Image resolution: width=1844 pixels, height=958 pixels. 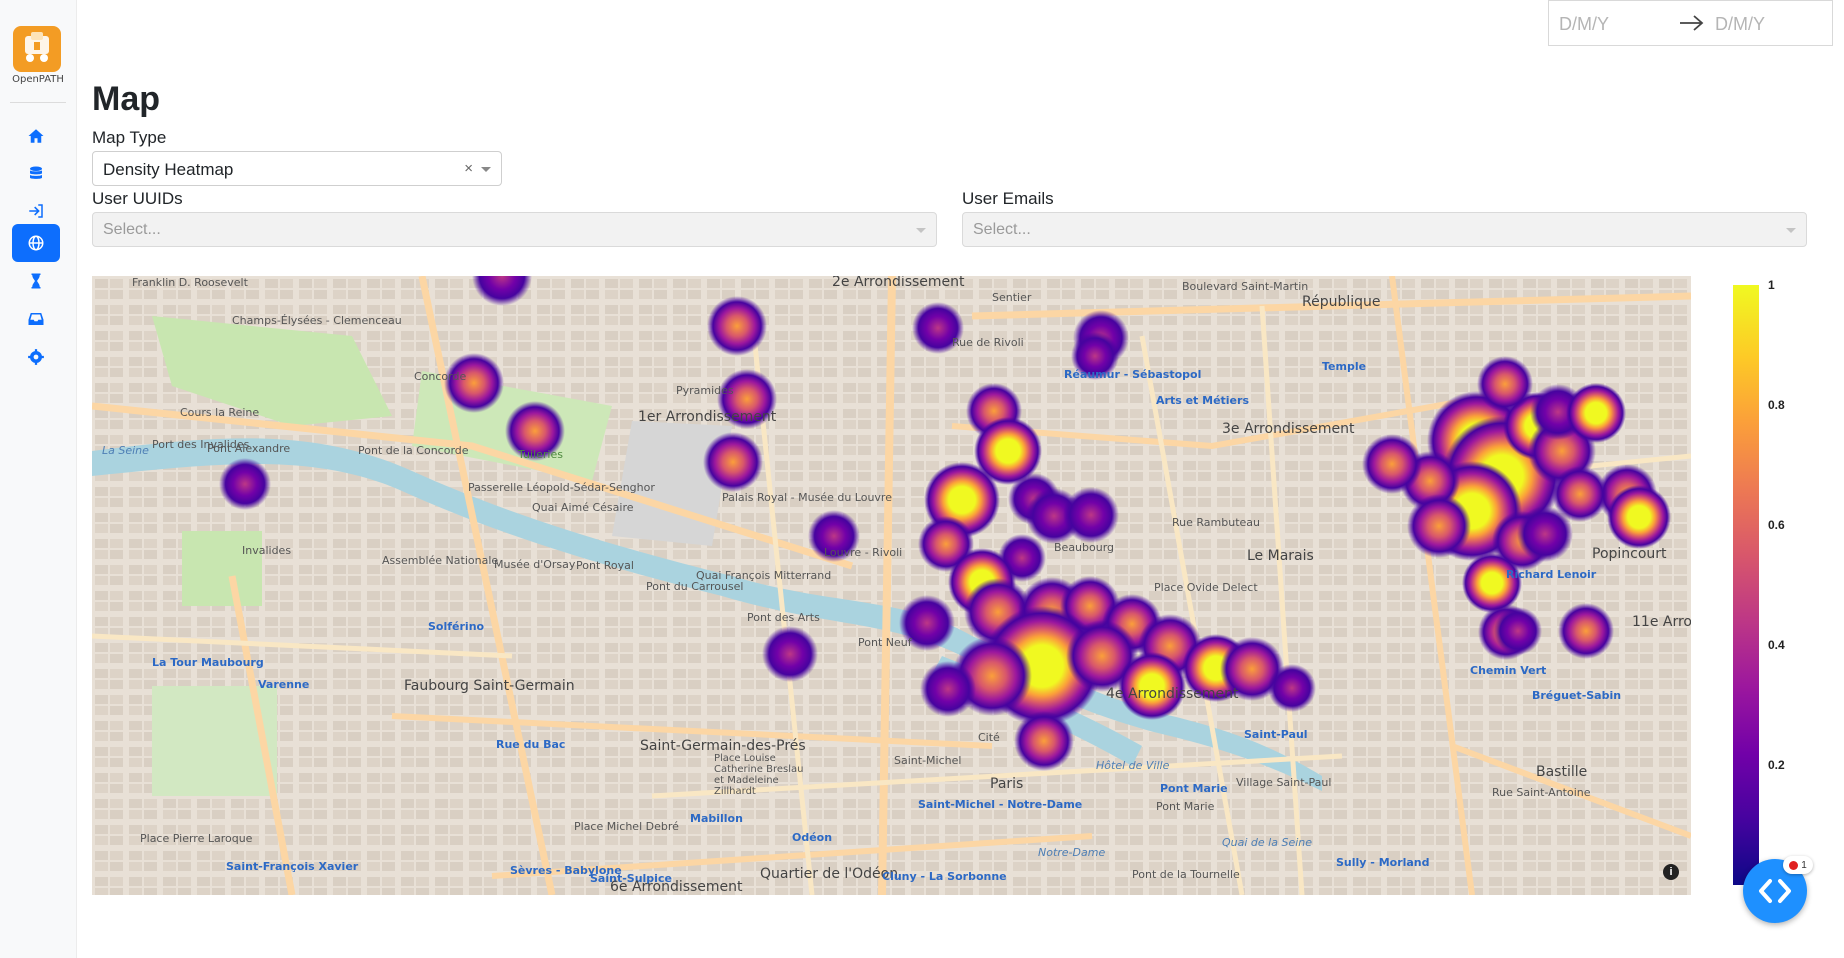 I want to click on map-label: Le Marais, so click(x=1280, y=556).